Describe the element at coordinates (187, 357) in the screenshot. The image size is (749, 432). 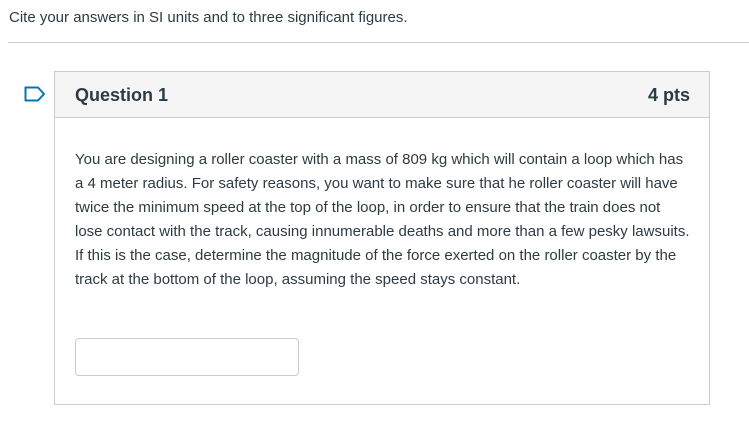
I see `answer-input` at that location.